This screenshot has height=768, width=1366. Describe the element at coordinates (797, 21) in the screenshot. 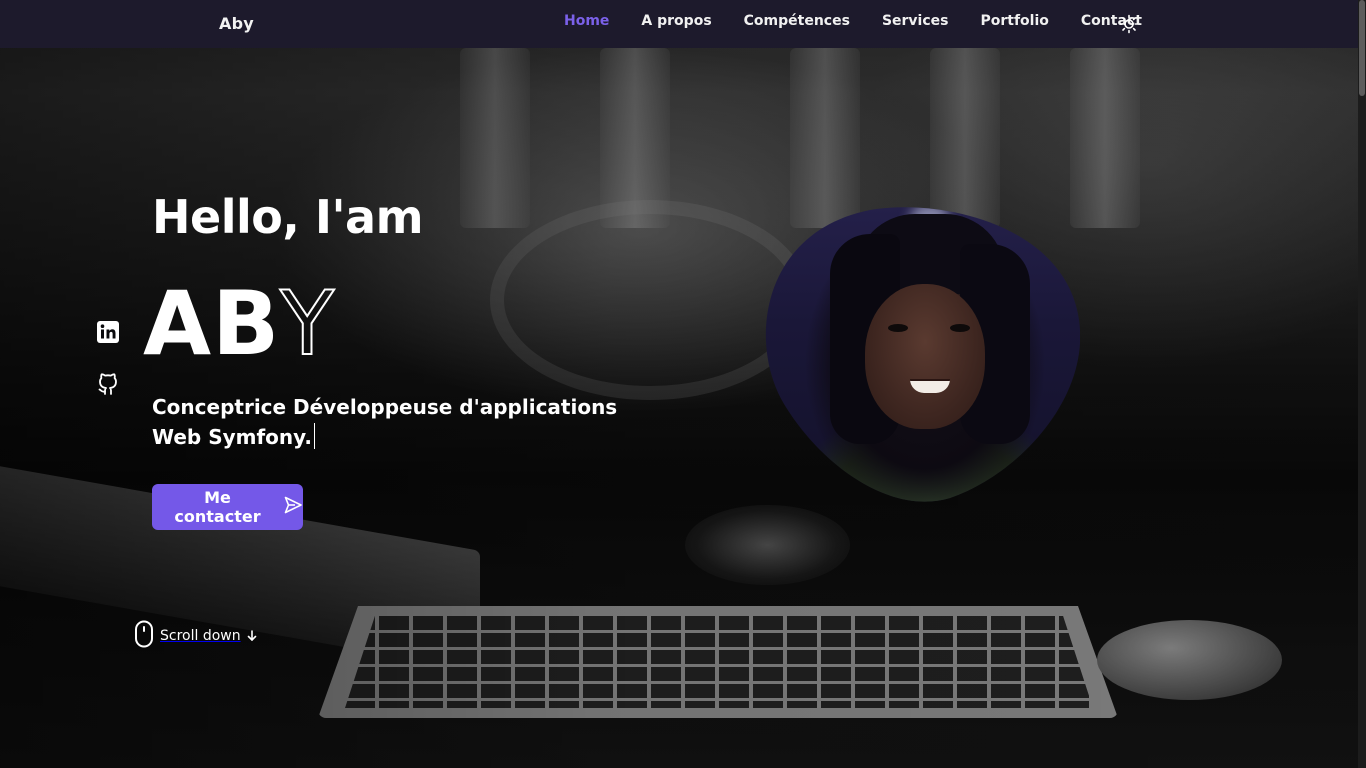

I see `nav-item-competences: Compétences` at that location.